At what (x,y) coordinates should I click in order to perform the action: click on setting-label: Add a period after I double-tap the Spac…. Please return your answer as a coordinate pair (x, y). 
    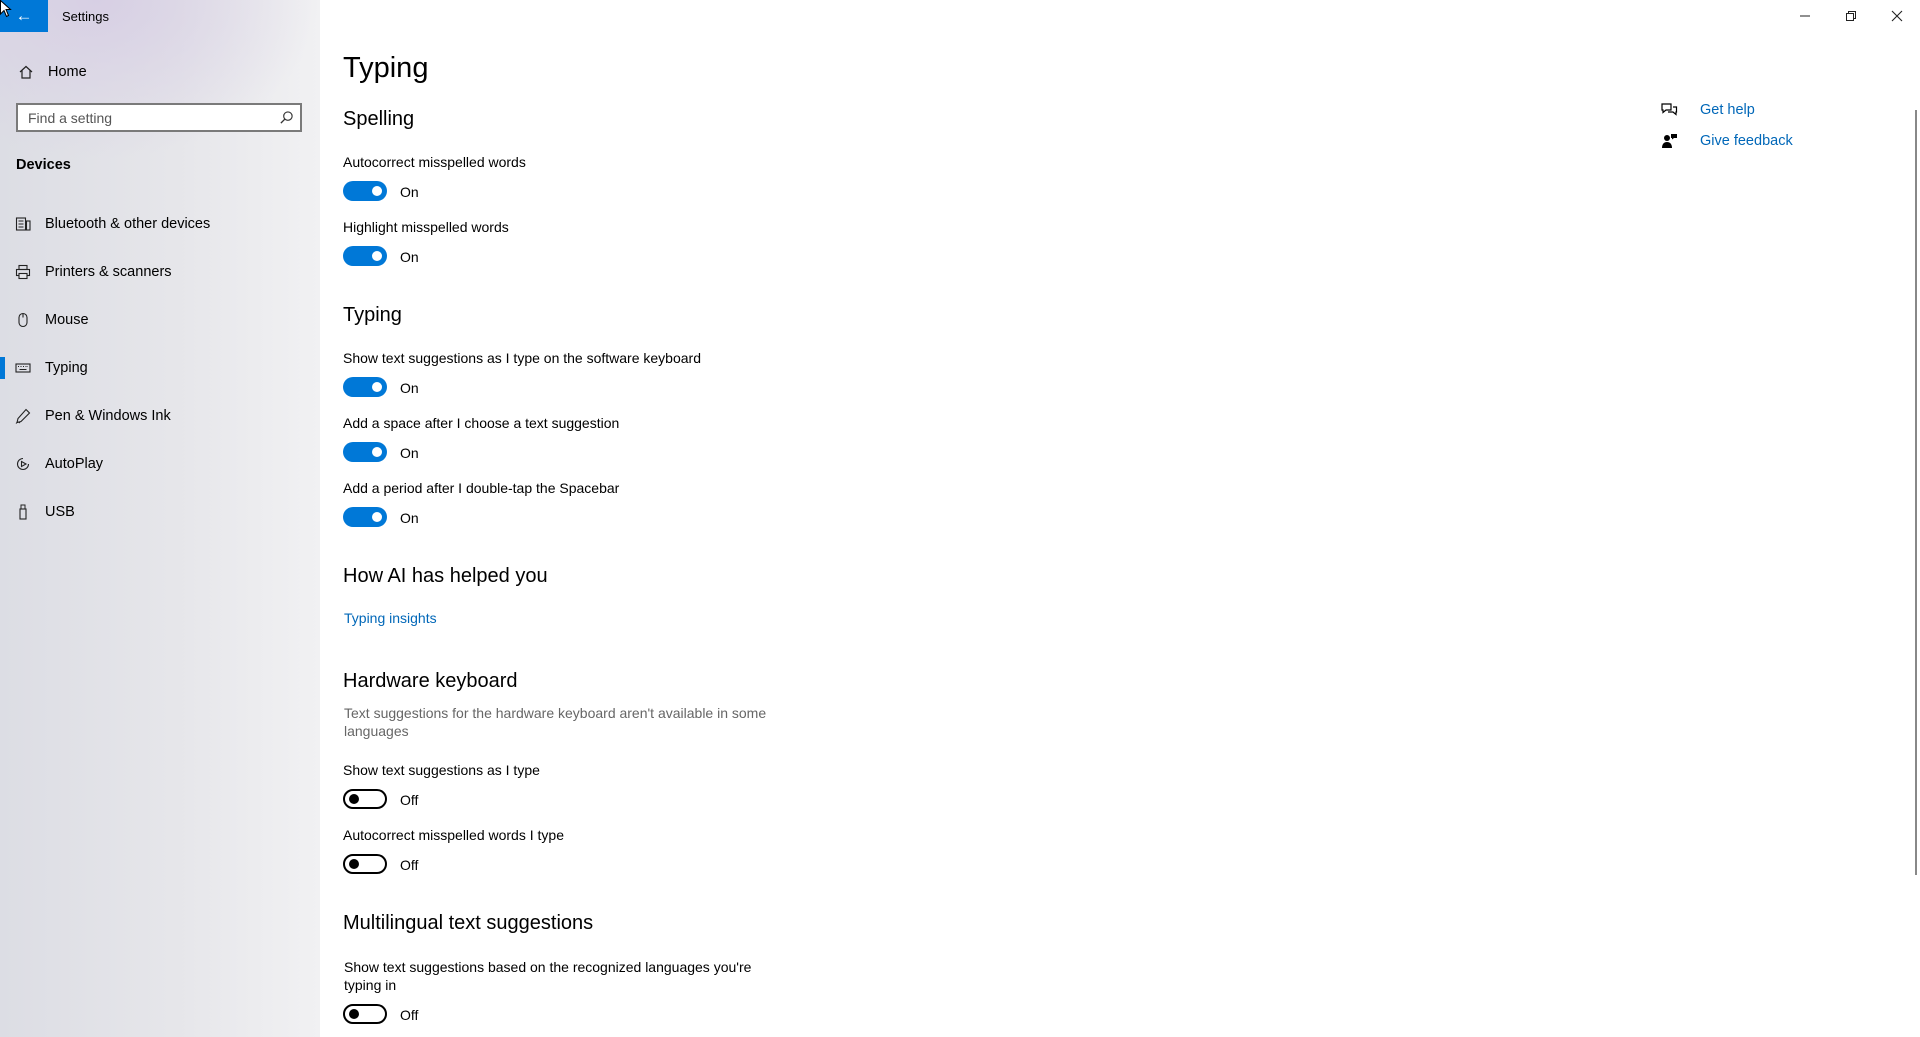
    Looking at the image, I should click on (481, 488).